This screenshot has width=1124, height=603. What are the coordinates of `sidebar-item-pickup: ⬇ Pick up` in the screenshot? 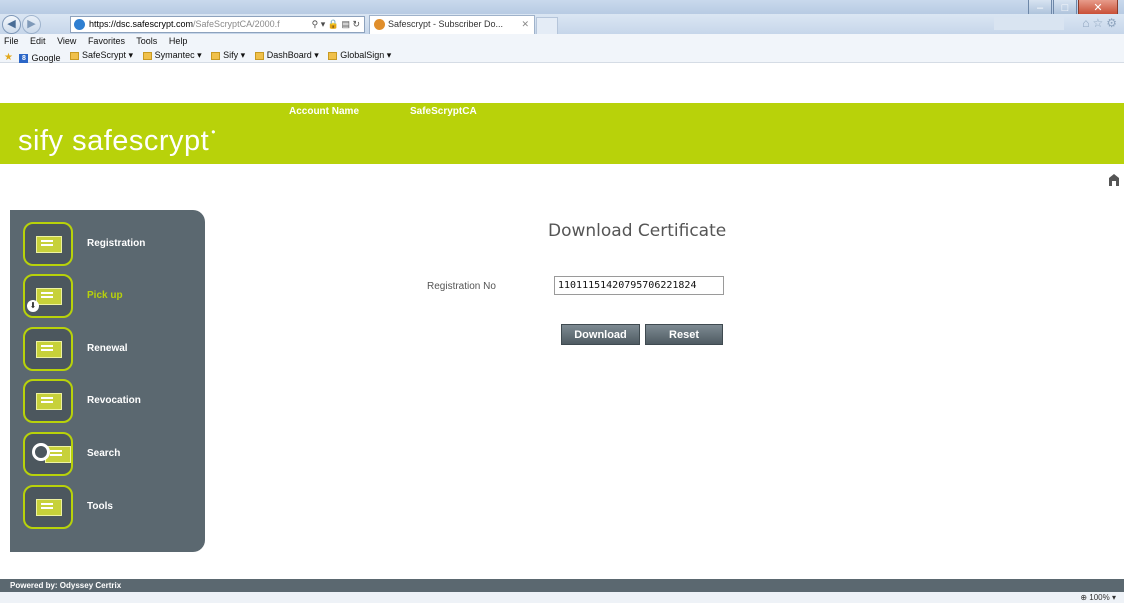 It's located at (113, 296).